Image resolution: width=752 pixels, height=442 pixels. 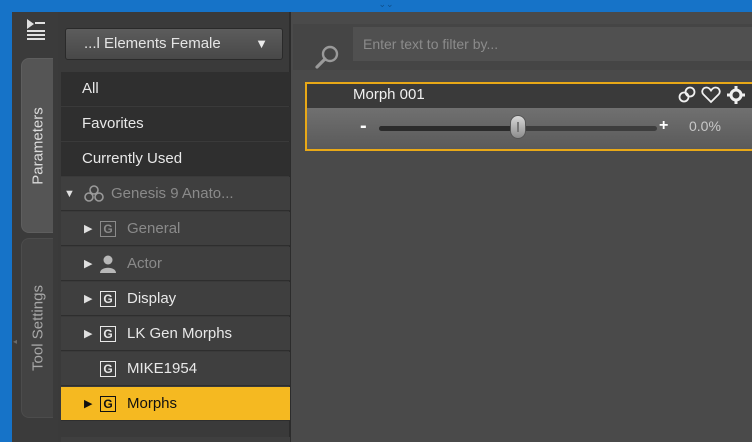 What do you see at coordinates (175, 439) in the screenshot?
I see `list-empty-area` at bounding box center [175, 439].